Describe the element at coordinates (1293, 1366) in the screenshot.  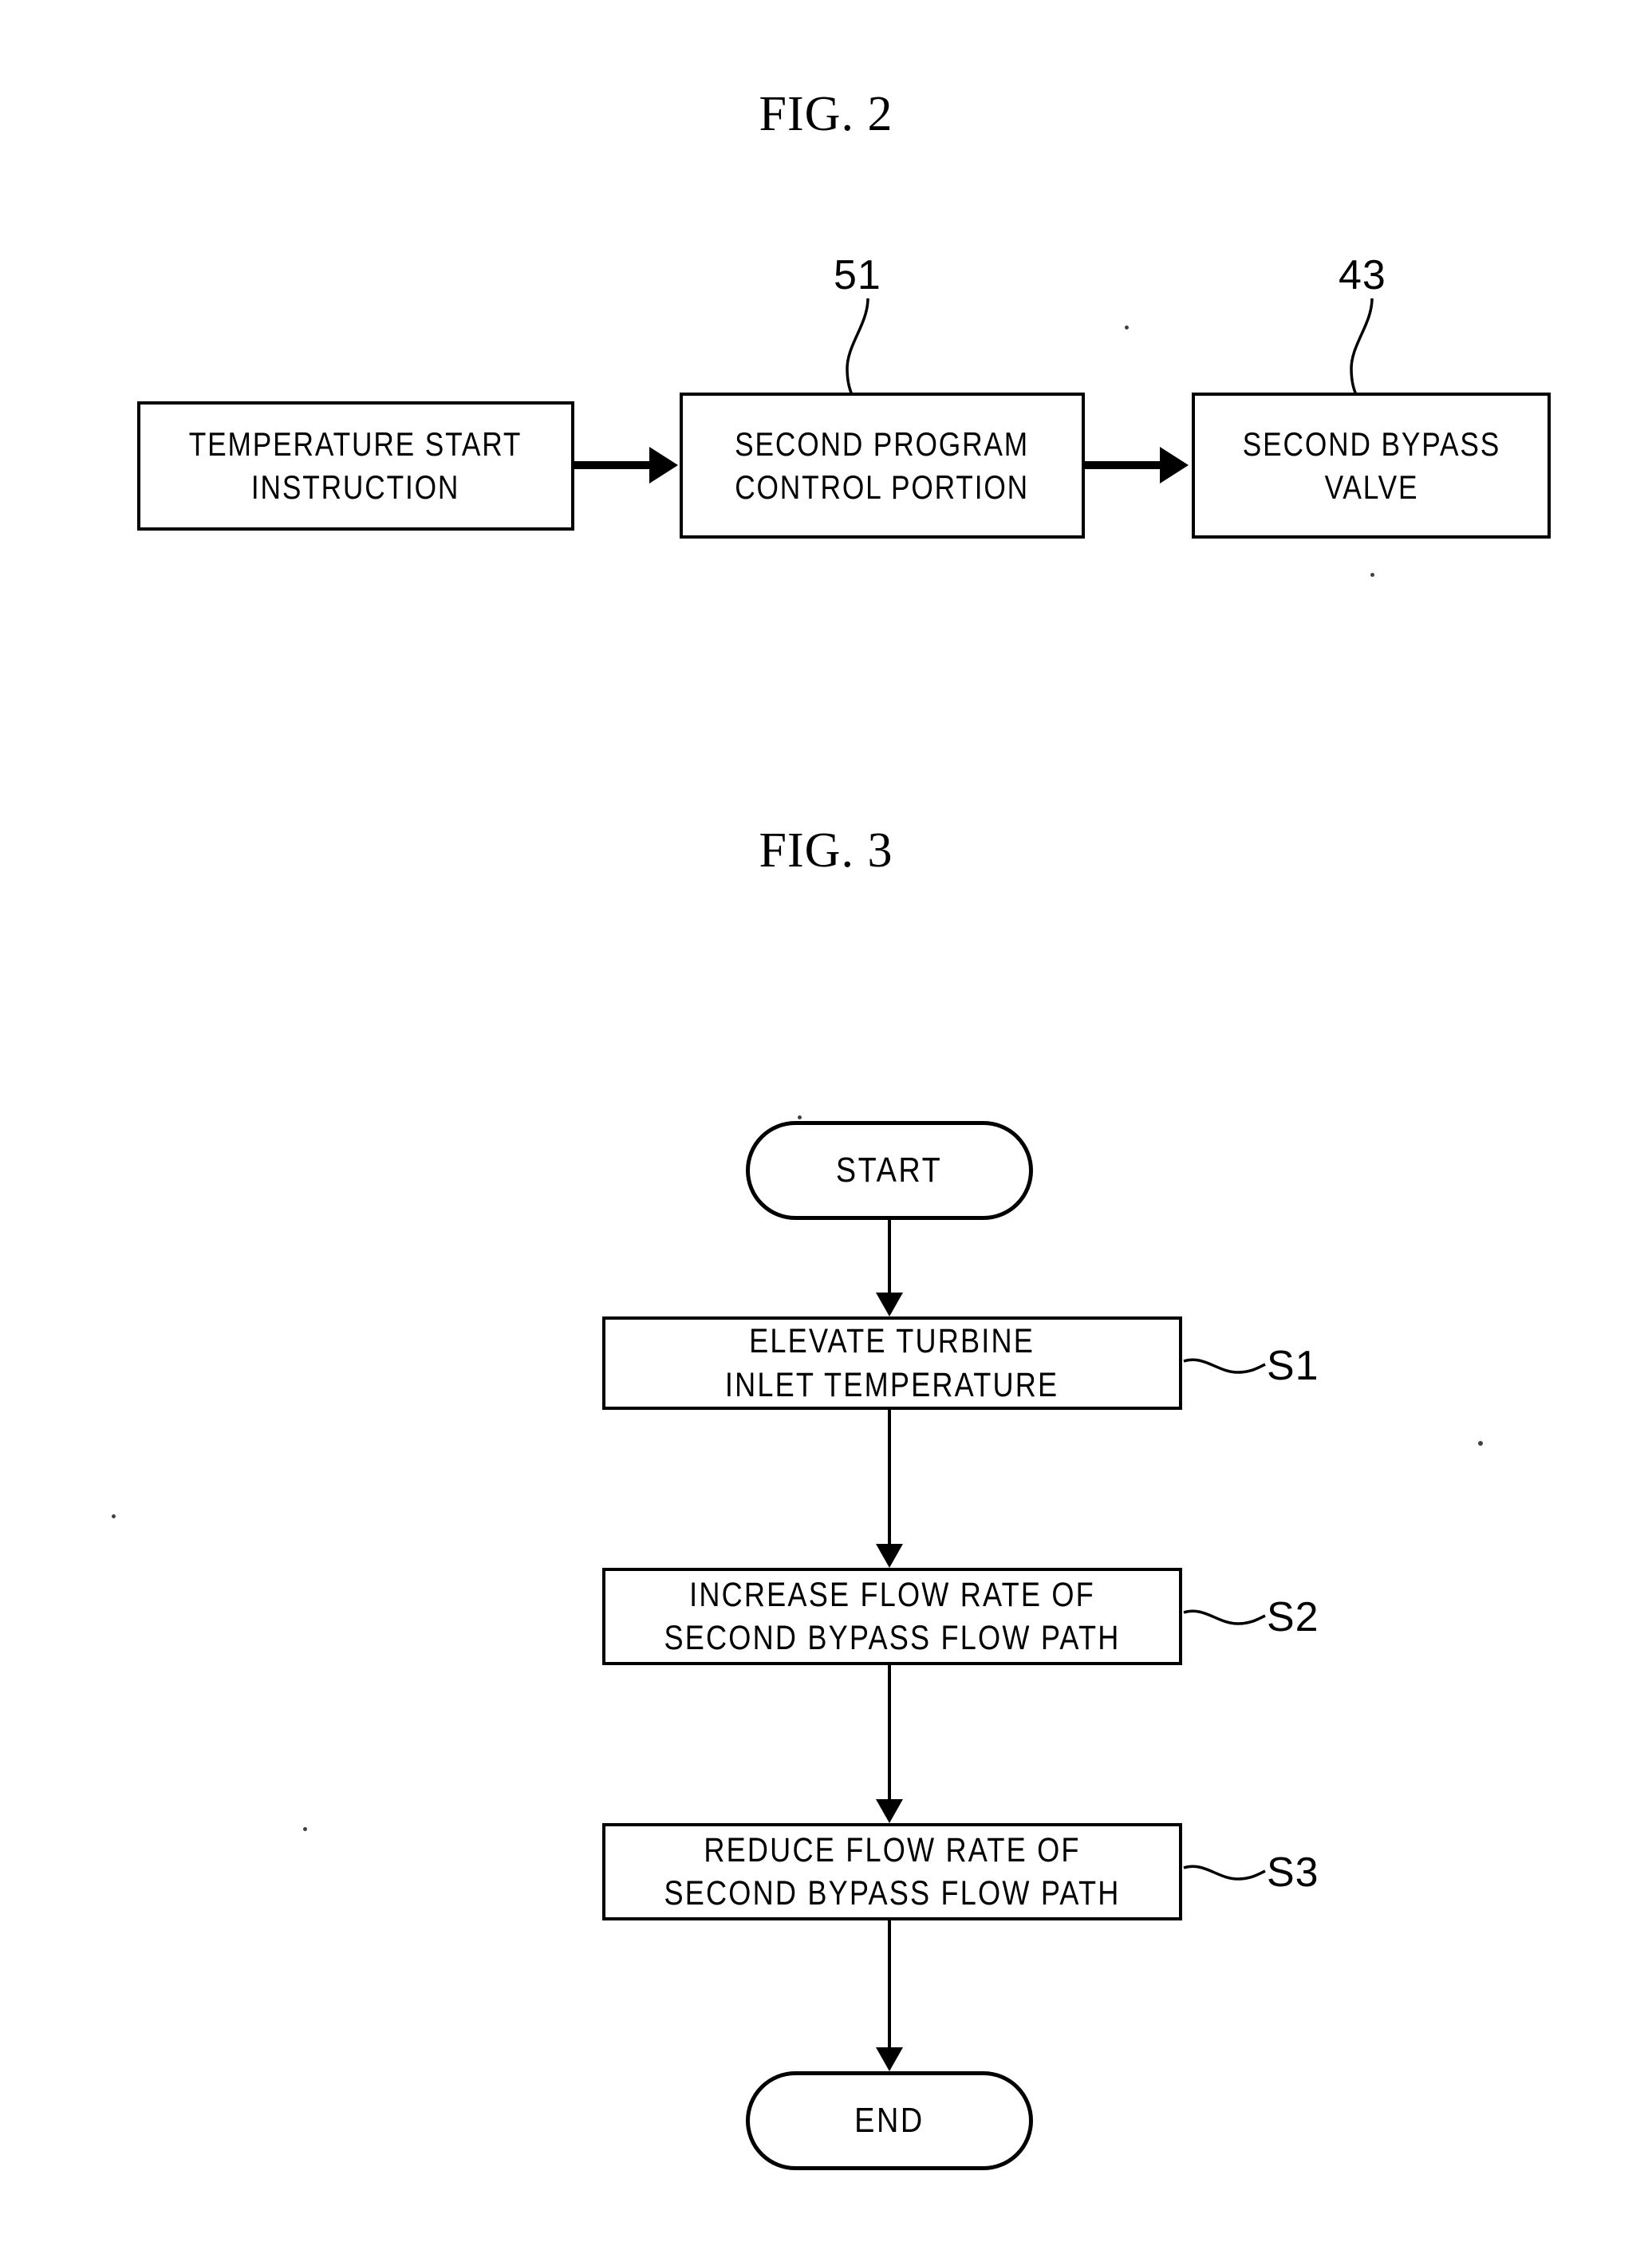
I see `step-identifier-s1: S1` at that location.